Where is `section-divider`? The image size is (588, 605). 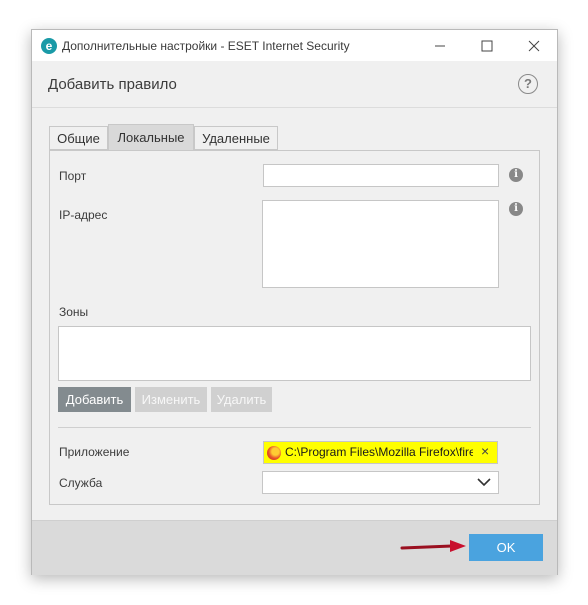
section-divider is located at coordinates (294, 427).